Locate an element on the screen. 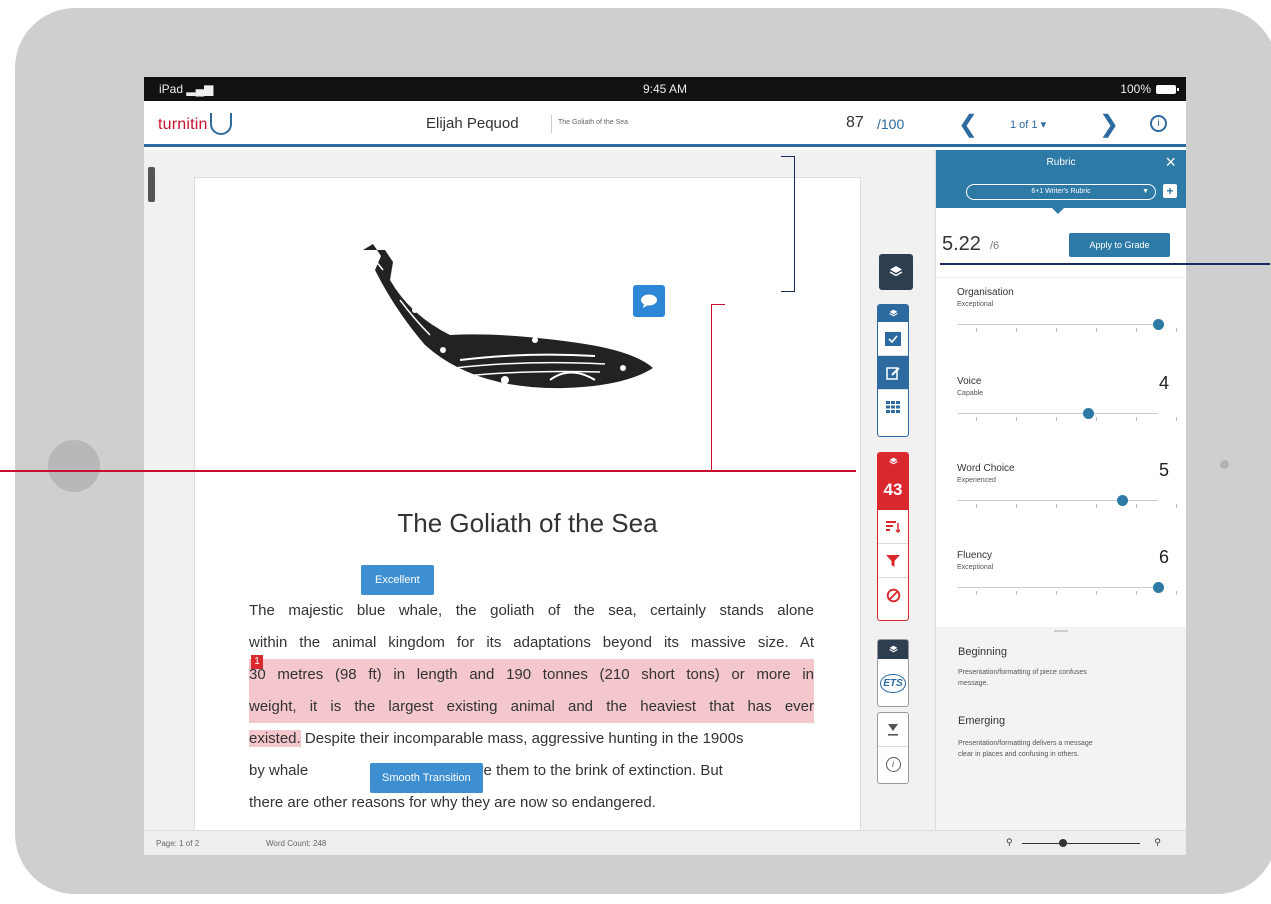 The image size is (1271, 904). chevron-down-icon: ▼ is located at coordinates (1145, 191).